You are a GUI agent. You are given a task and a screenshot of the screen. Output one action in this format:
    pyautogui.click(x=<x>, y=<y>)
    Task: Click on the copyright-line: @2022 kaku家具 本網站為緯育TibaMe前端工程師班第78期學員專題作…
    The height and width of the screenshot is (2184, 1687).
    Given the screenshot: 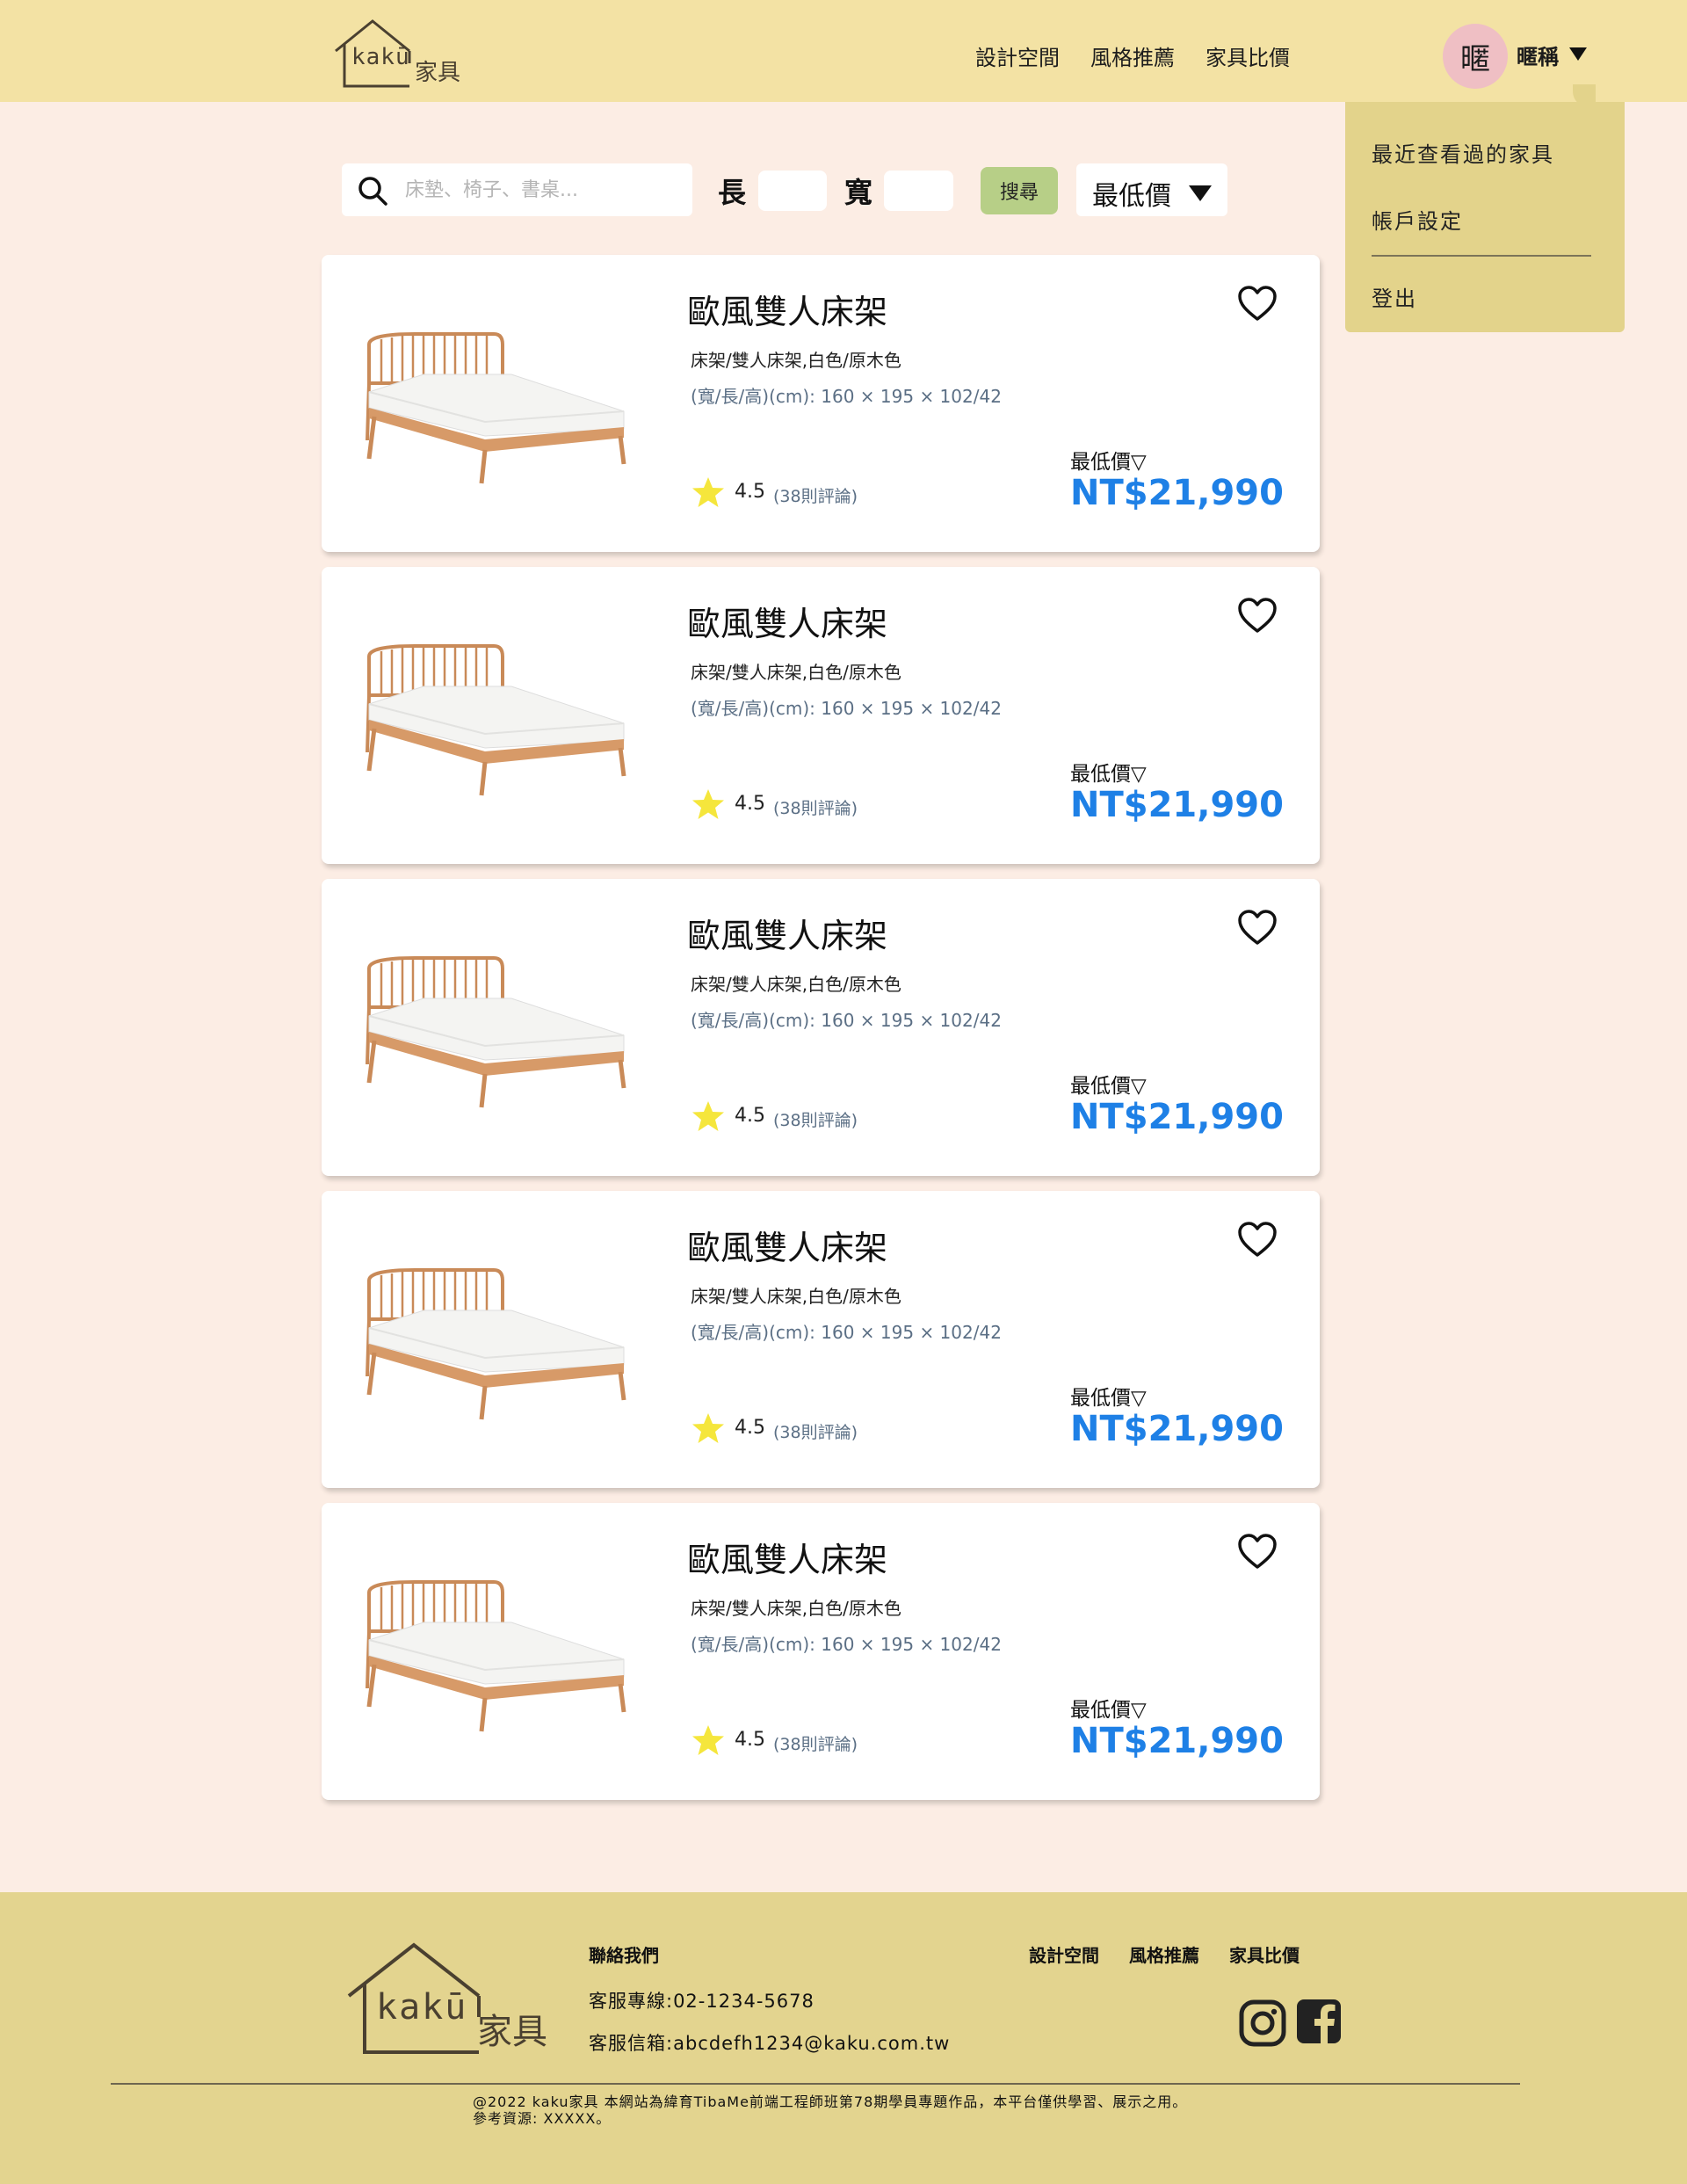 What is the action you would take?
    pyautogui.click(x=830, y=2101)
    